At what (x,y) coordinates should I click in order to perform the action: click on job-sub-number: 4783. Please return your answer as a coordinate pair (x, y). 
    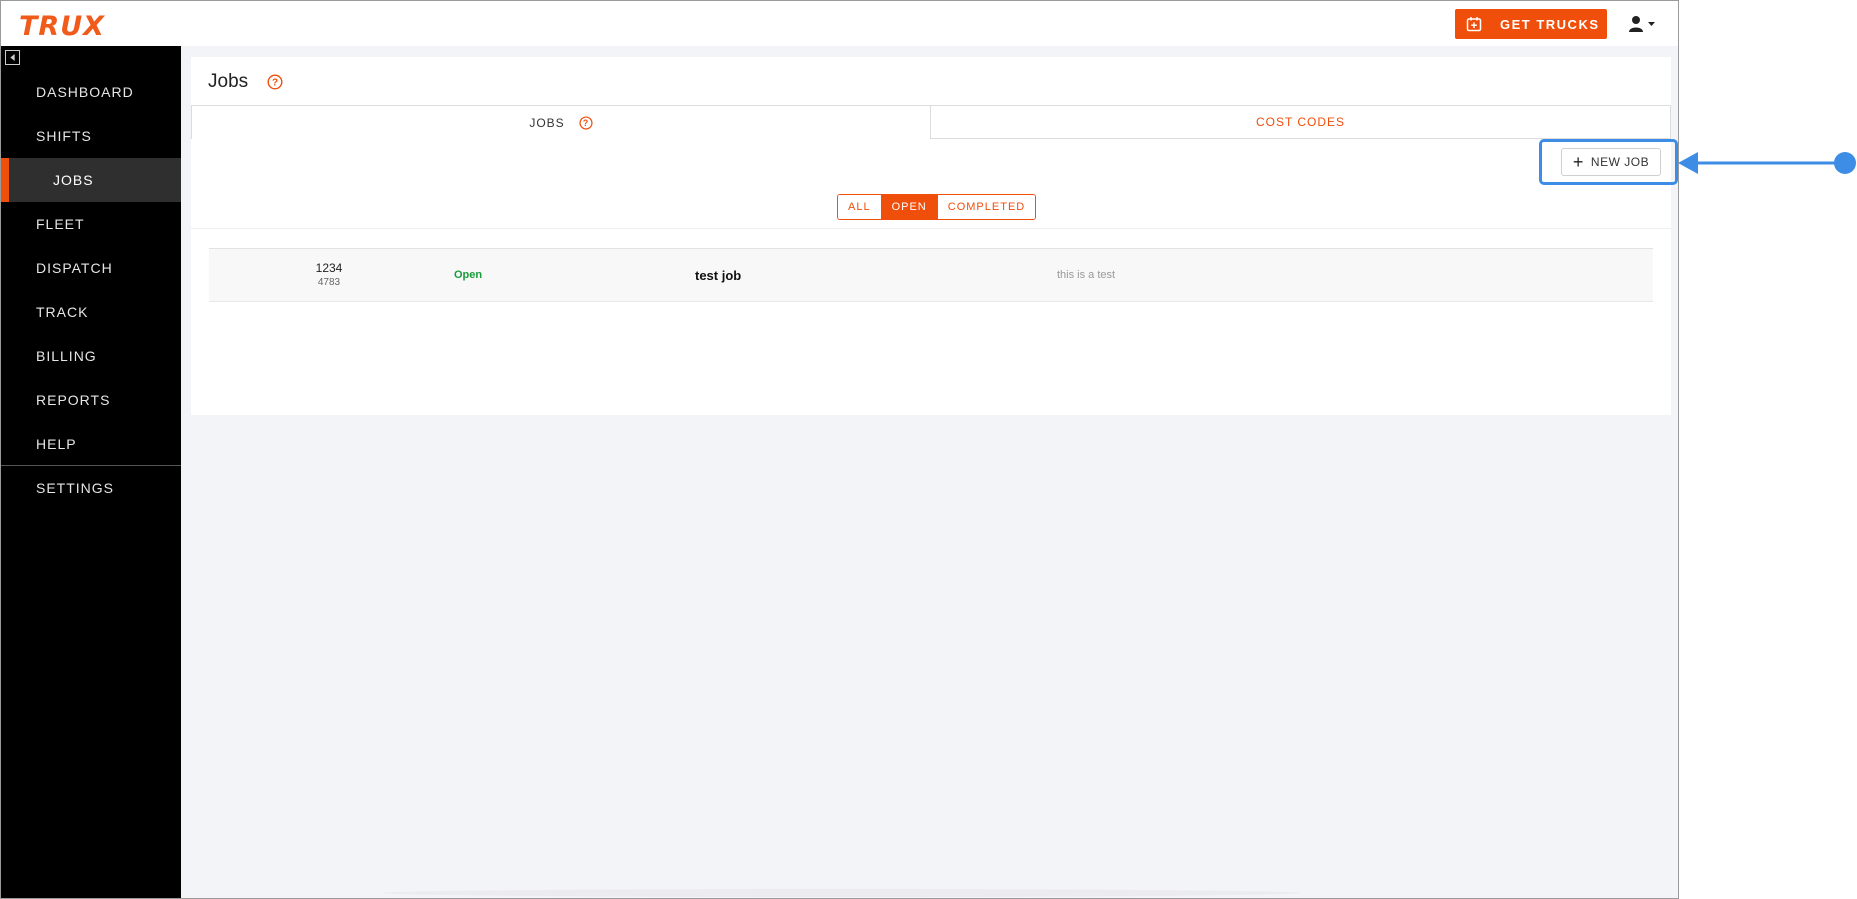
    Looking at the image, I should click on (329, 282).